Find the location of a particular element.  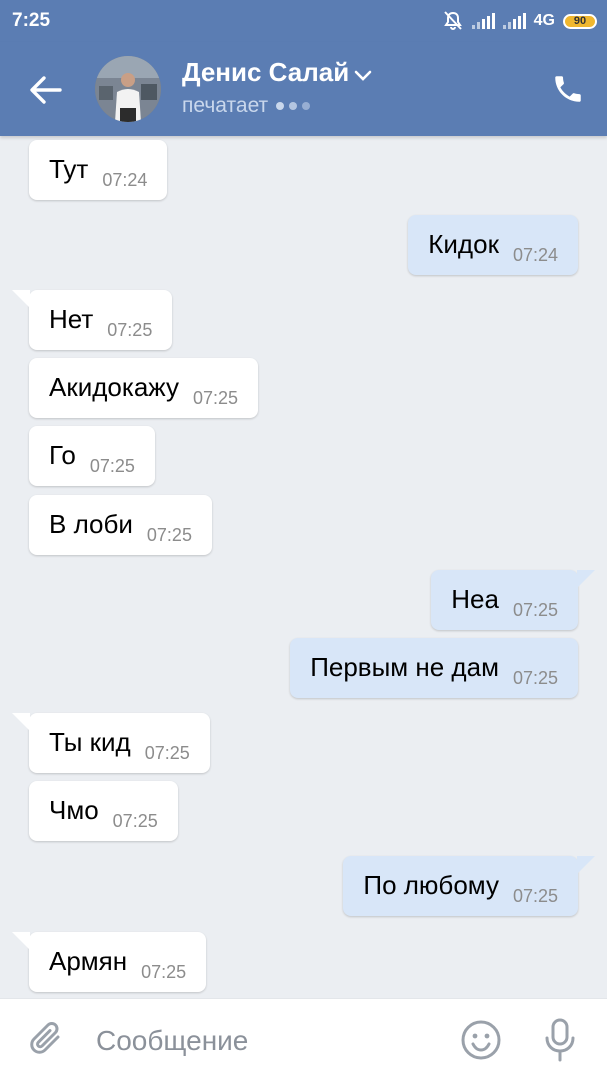

message-outgoing: Первым не дам 07:25 is located at coordinates (434, 668).